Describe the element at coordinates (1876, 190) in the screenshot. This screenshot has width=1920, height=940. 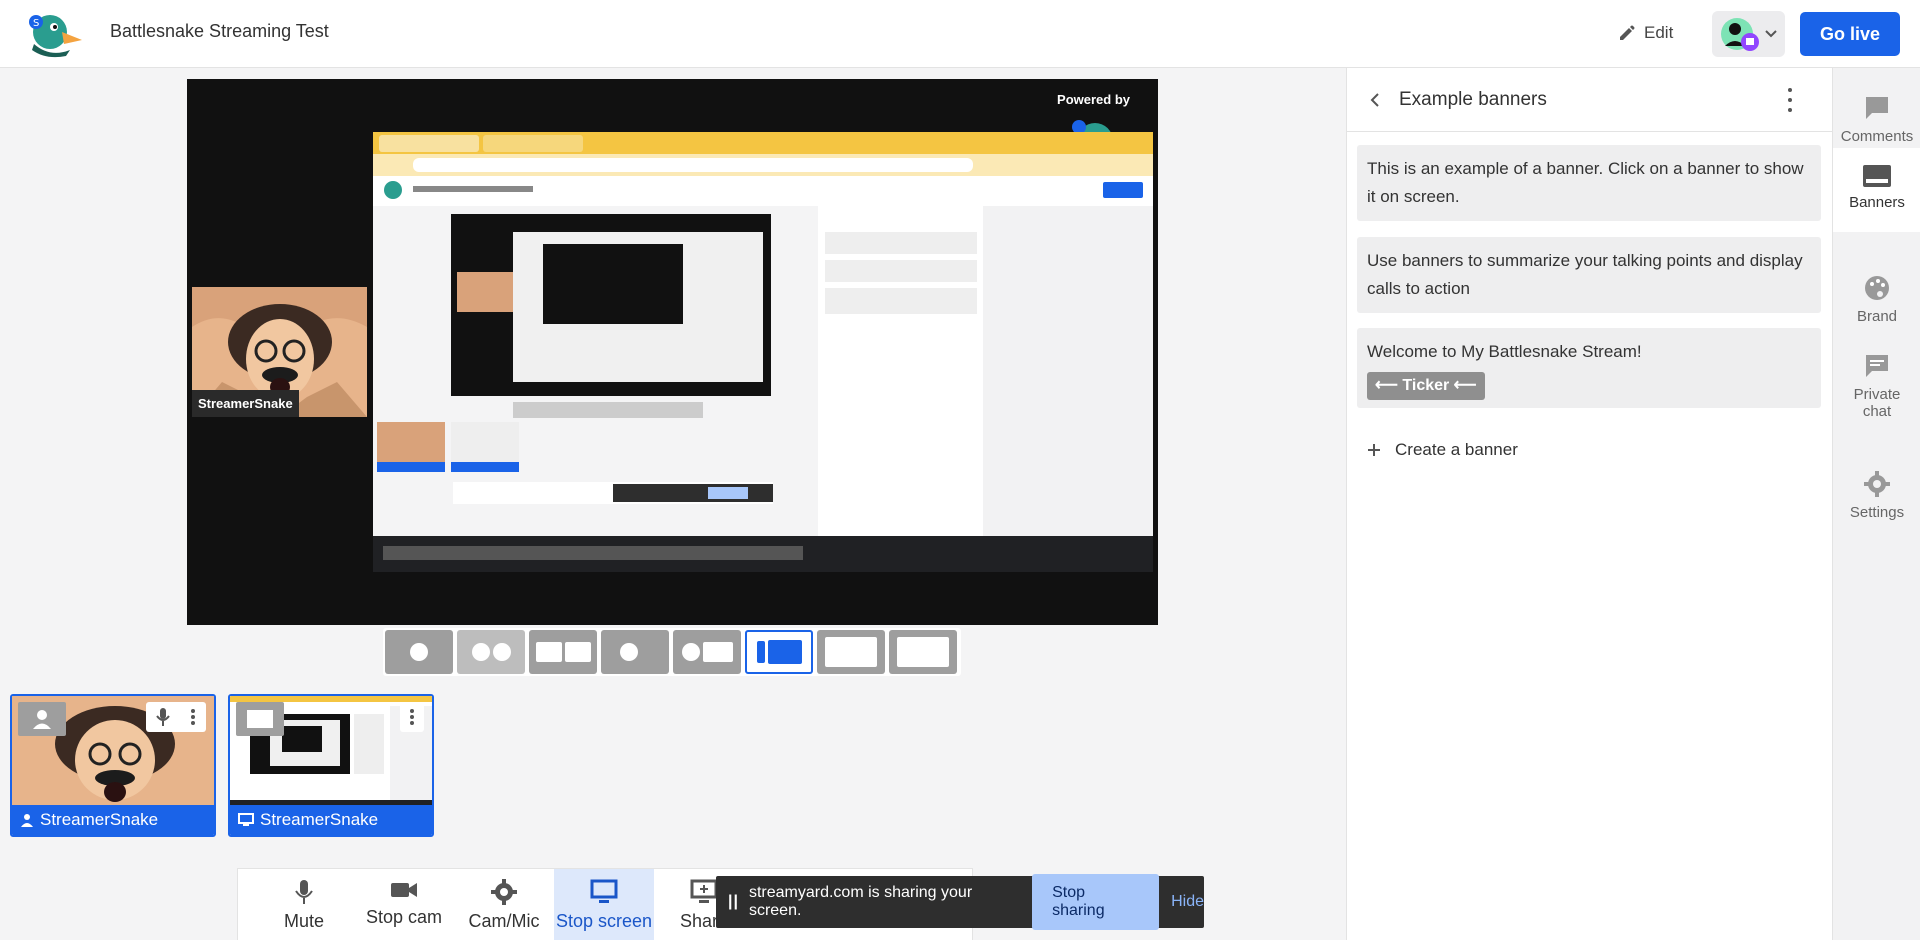
I see `rail-item-banners: Banners` at that location.